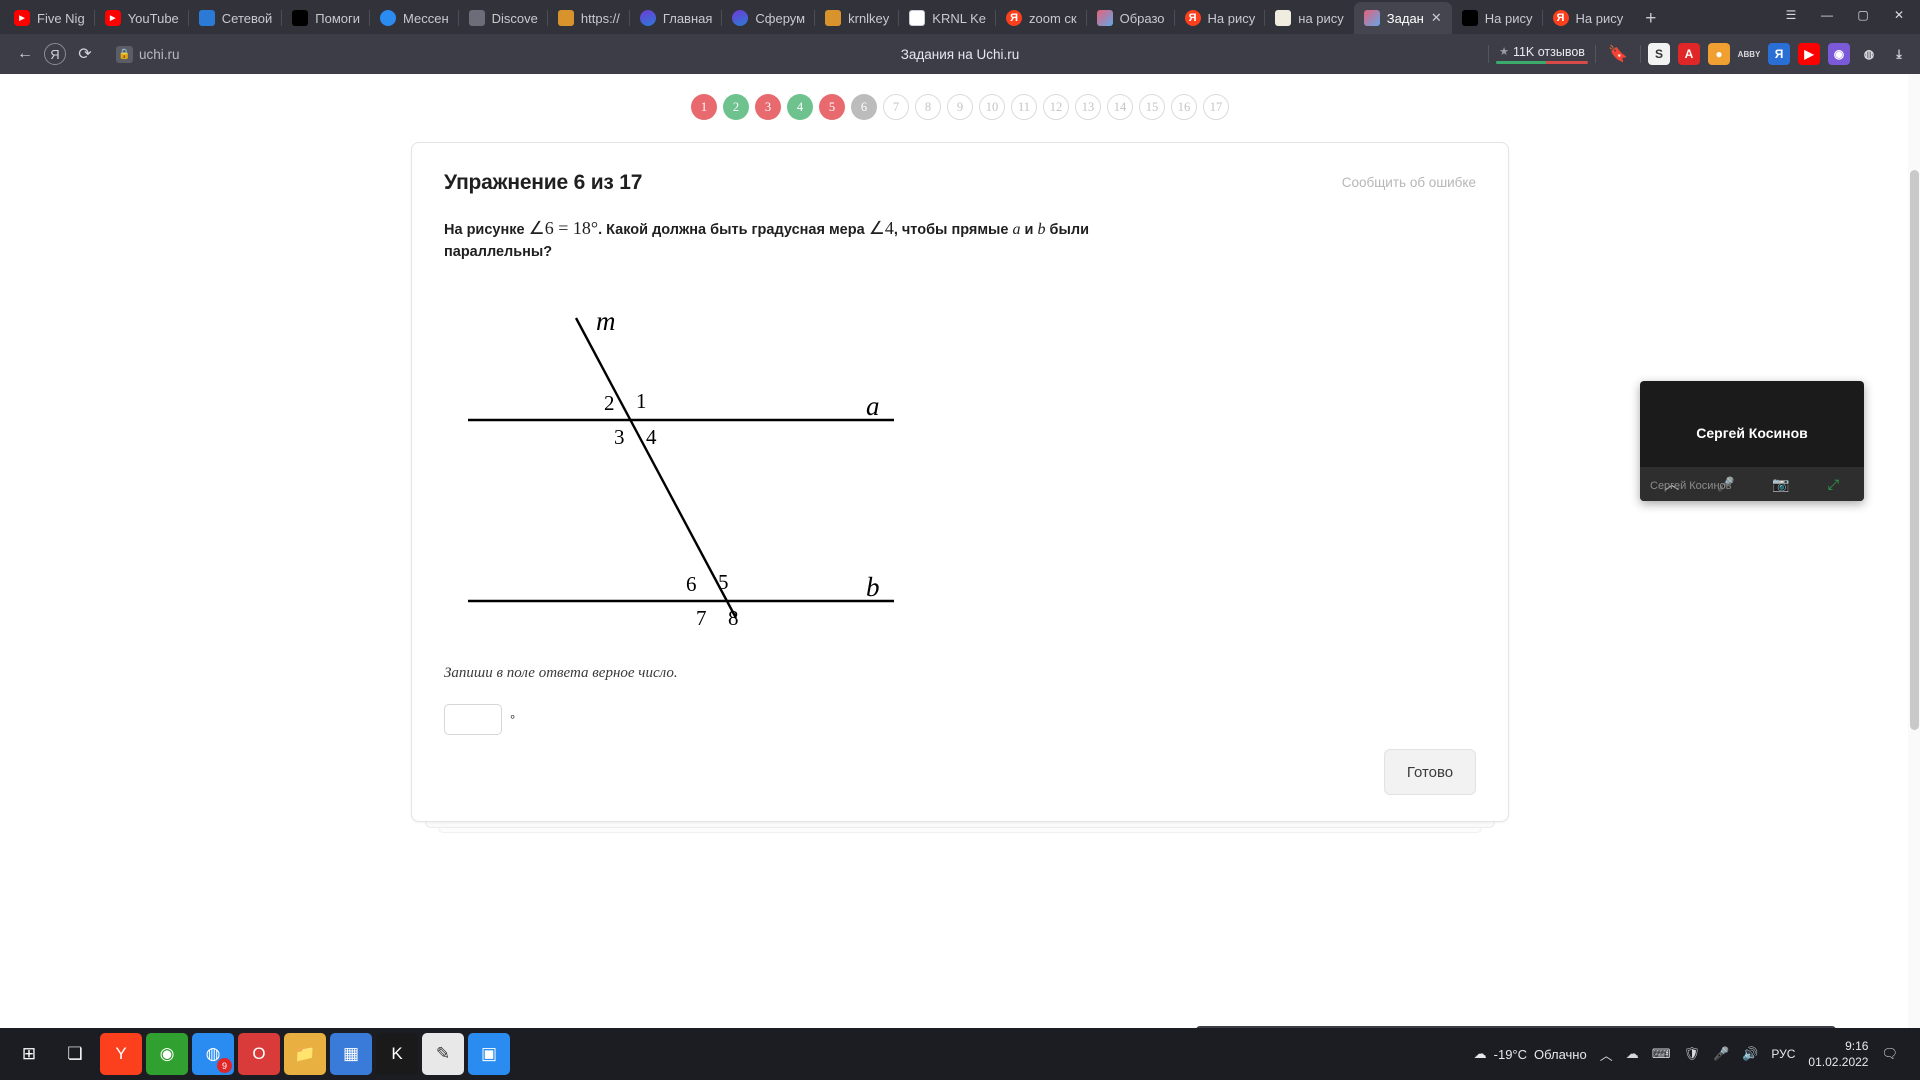  What do you see at coordinates (675, 18) in the screenshot?
I see `browser-tab: Главная` at bounding box center [675, 18].